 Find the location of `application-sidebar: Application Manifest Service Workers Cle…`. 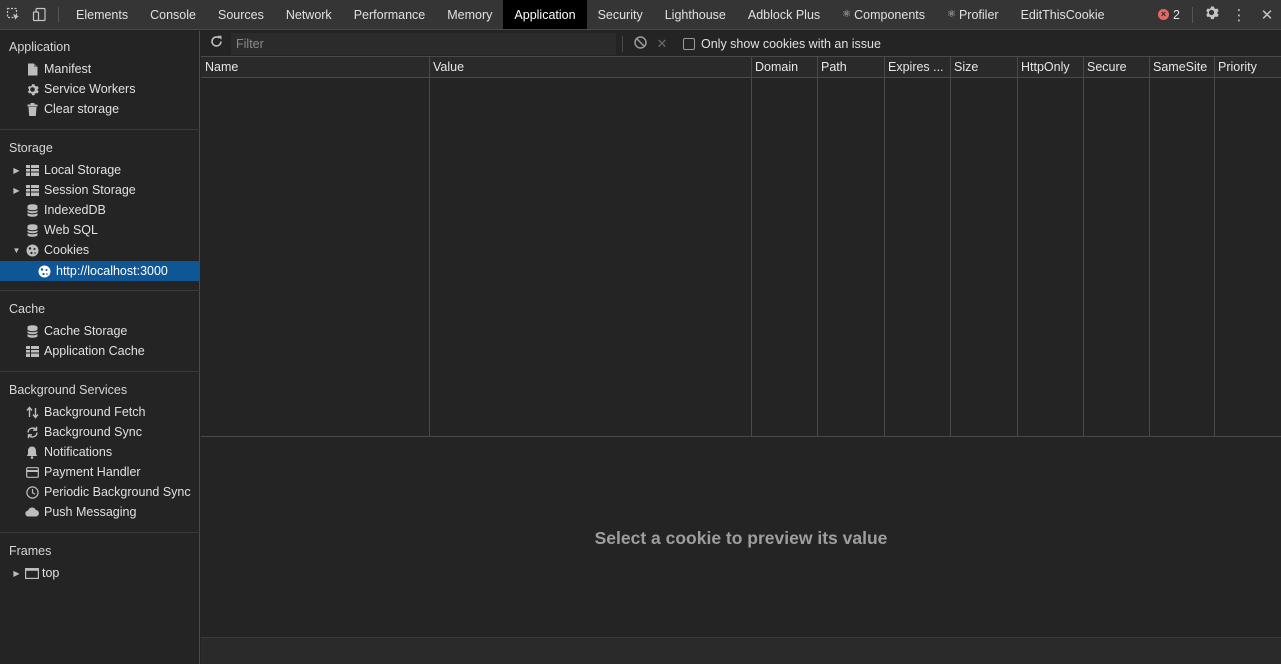

application-sidebar: Application Manifest Service Workers Cle… is located at coordinates (100, 347).